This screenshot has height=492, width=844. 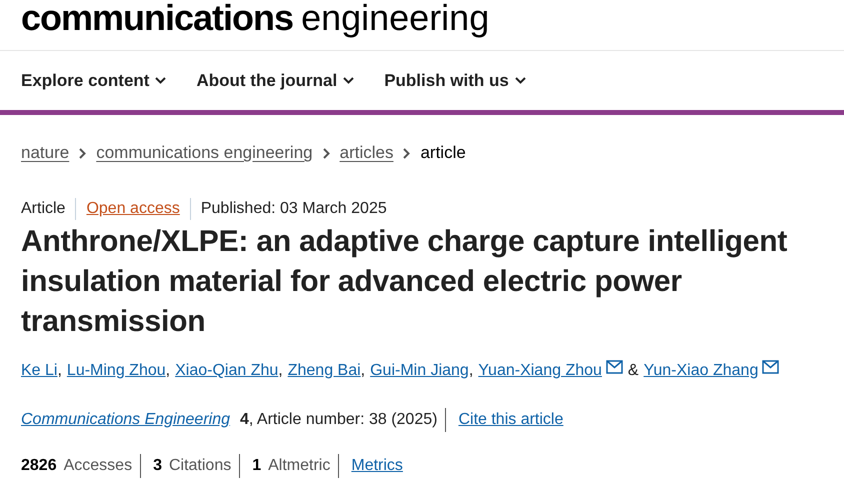 What do you see at coordinates (43, 209) in the screenshot?
I see `article-type: Article` at bounding box center [43, 209].